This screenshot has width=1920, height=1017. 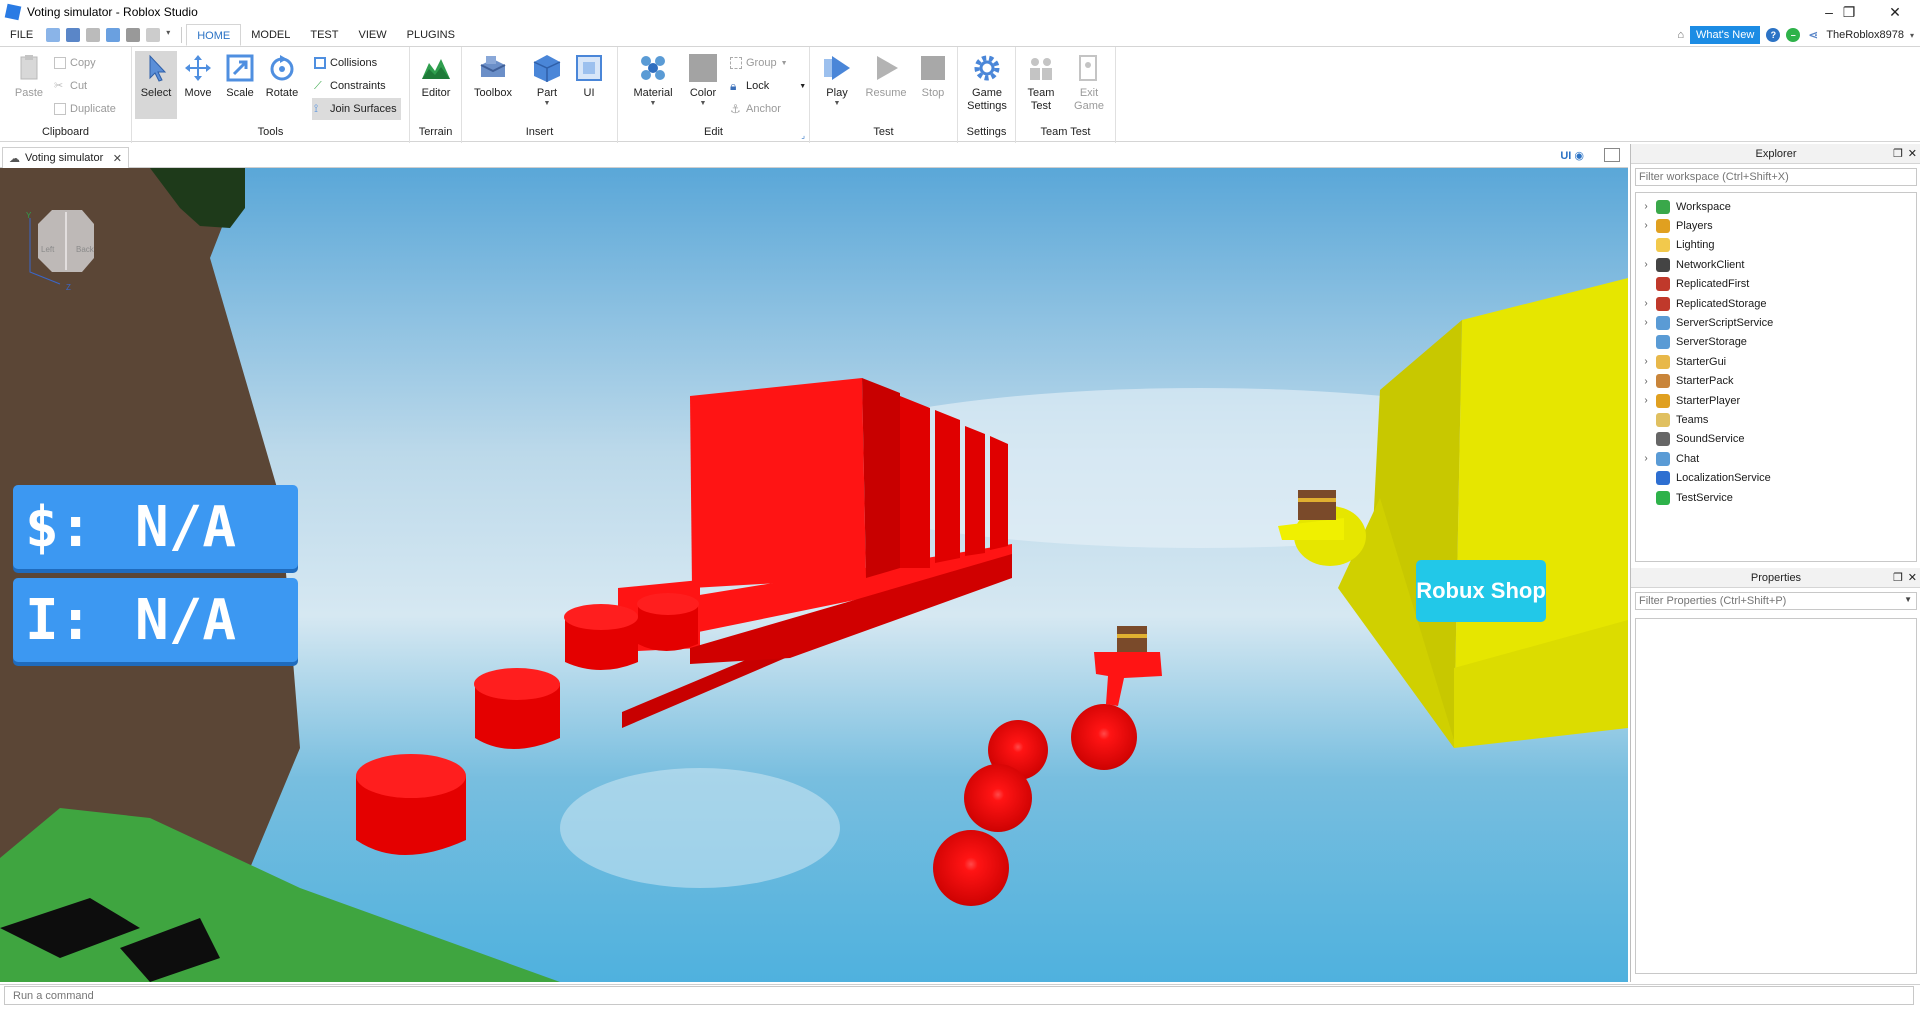 I want to click on restore-button: ❐, so click(x=1849, y=12).